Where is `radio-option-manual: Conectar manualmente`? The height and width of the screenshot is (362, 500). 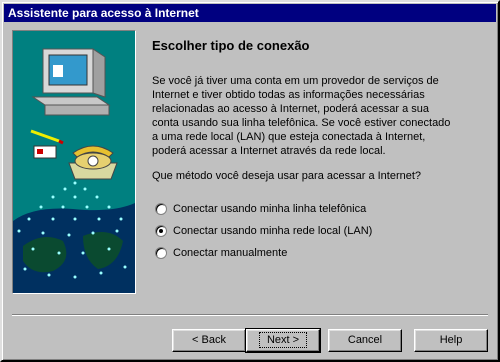
radio-option-manual: Conectar manualmente is located at coordinates (221, 253).